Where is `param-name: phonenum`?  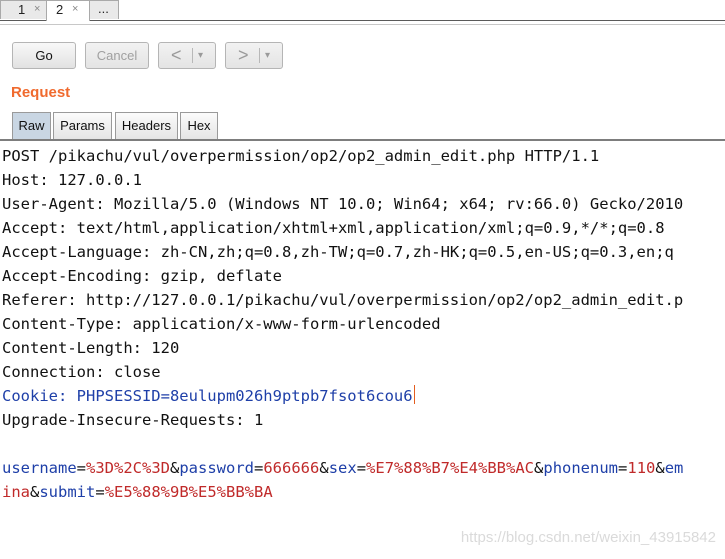
param-name: phonenum is located at coordinates (581, 468).